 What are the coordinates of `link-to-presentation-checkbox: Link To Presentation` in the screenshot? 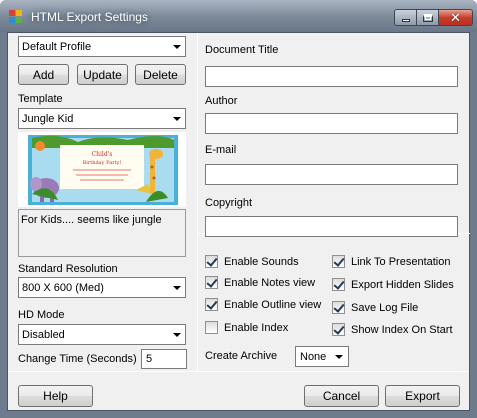 It's located at (391, 261).